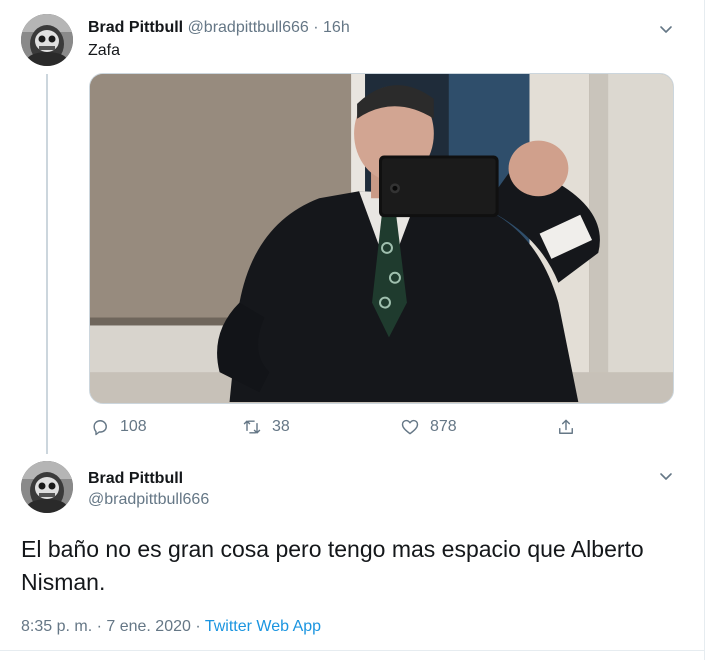  I want to click on source-app-link: Twitter Web App, so click(263, 626).